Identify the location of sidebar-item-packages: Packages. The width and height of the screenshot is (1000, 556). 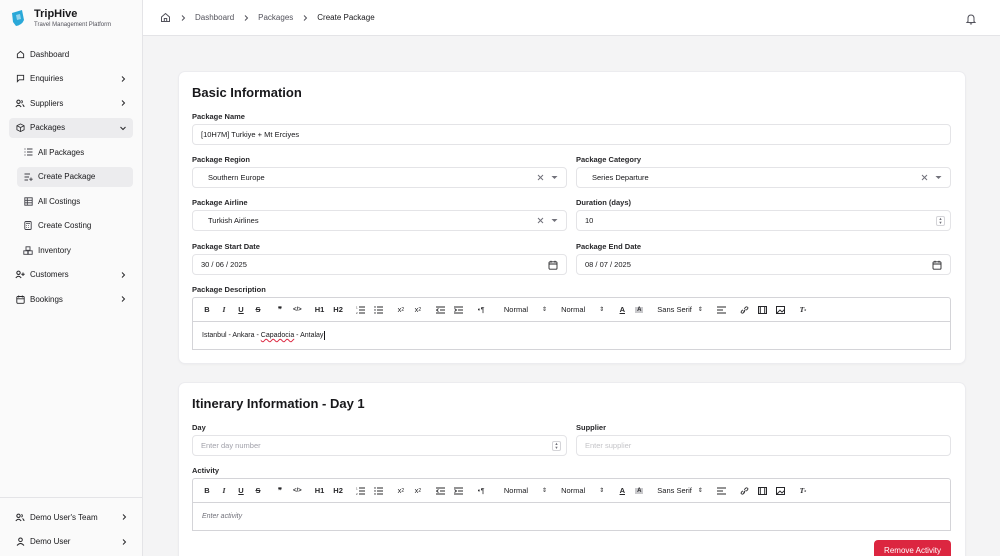
(71, 127).